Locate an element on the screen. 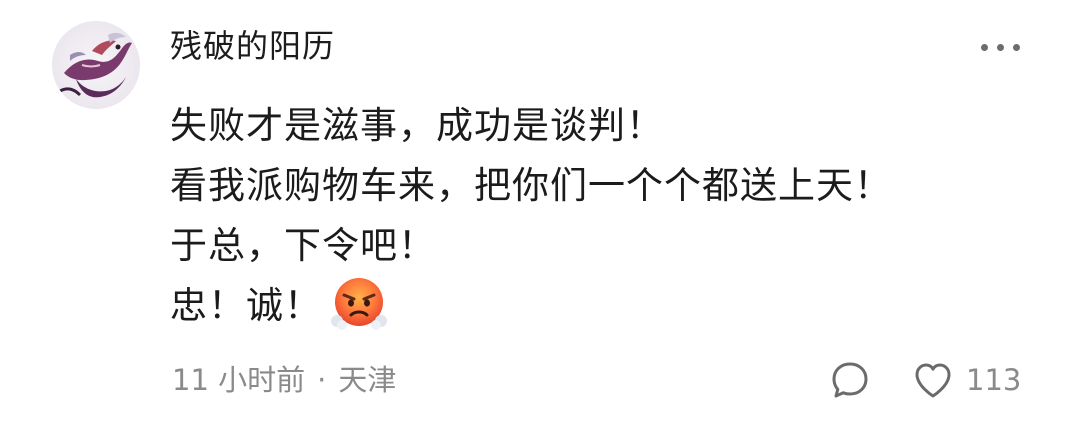 The height and width of the screenshot is (422, 1080). location: 天津 is located at coordinates (367, 380).